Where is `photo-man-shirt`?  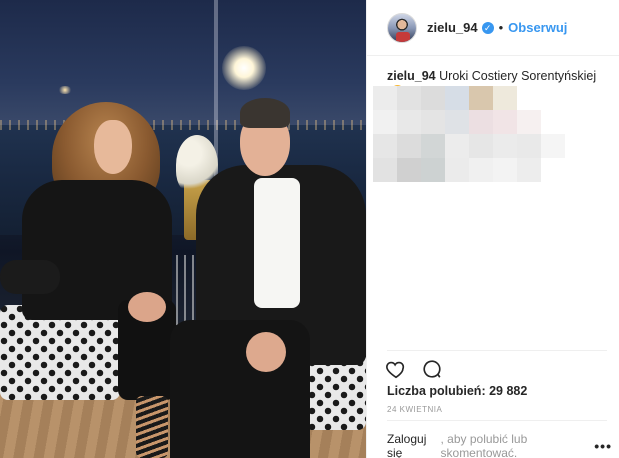
photo-man-shirt is located at coordinates (277, 243).